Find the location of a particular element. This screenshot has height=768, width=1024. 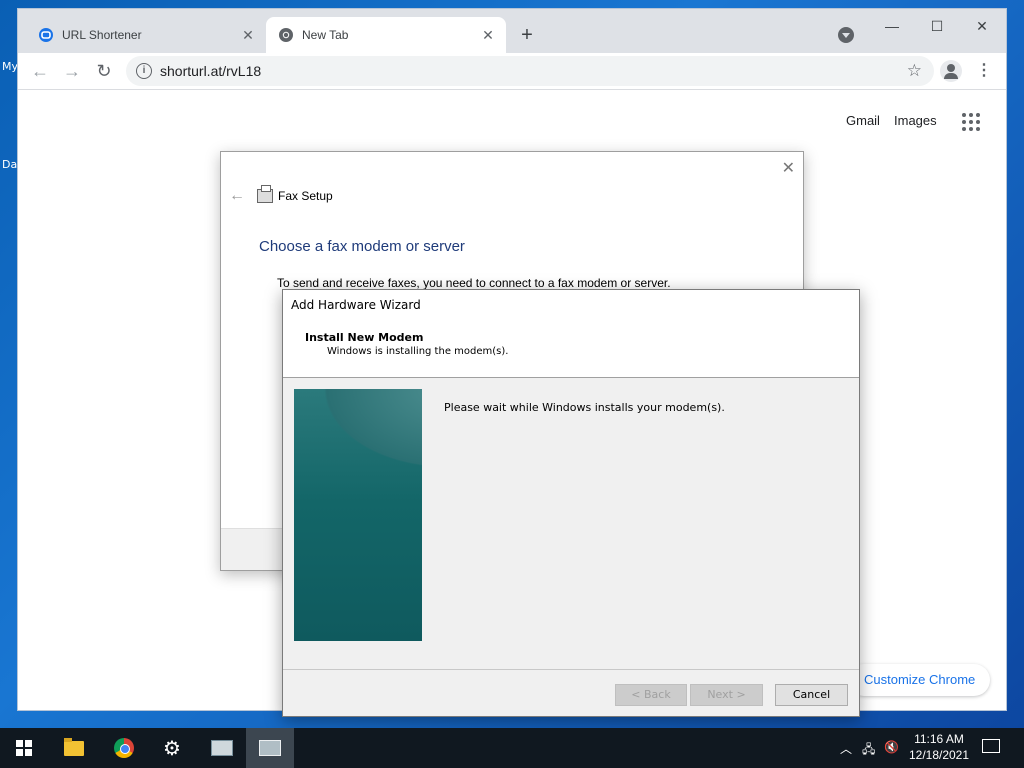

cancel-button: Cancel is located at coordinates (811, 695).